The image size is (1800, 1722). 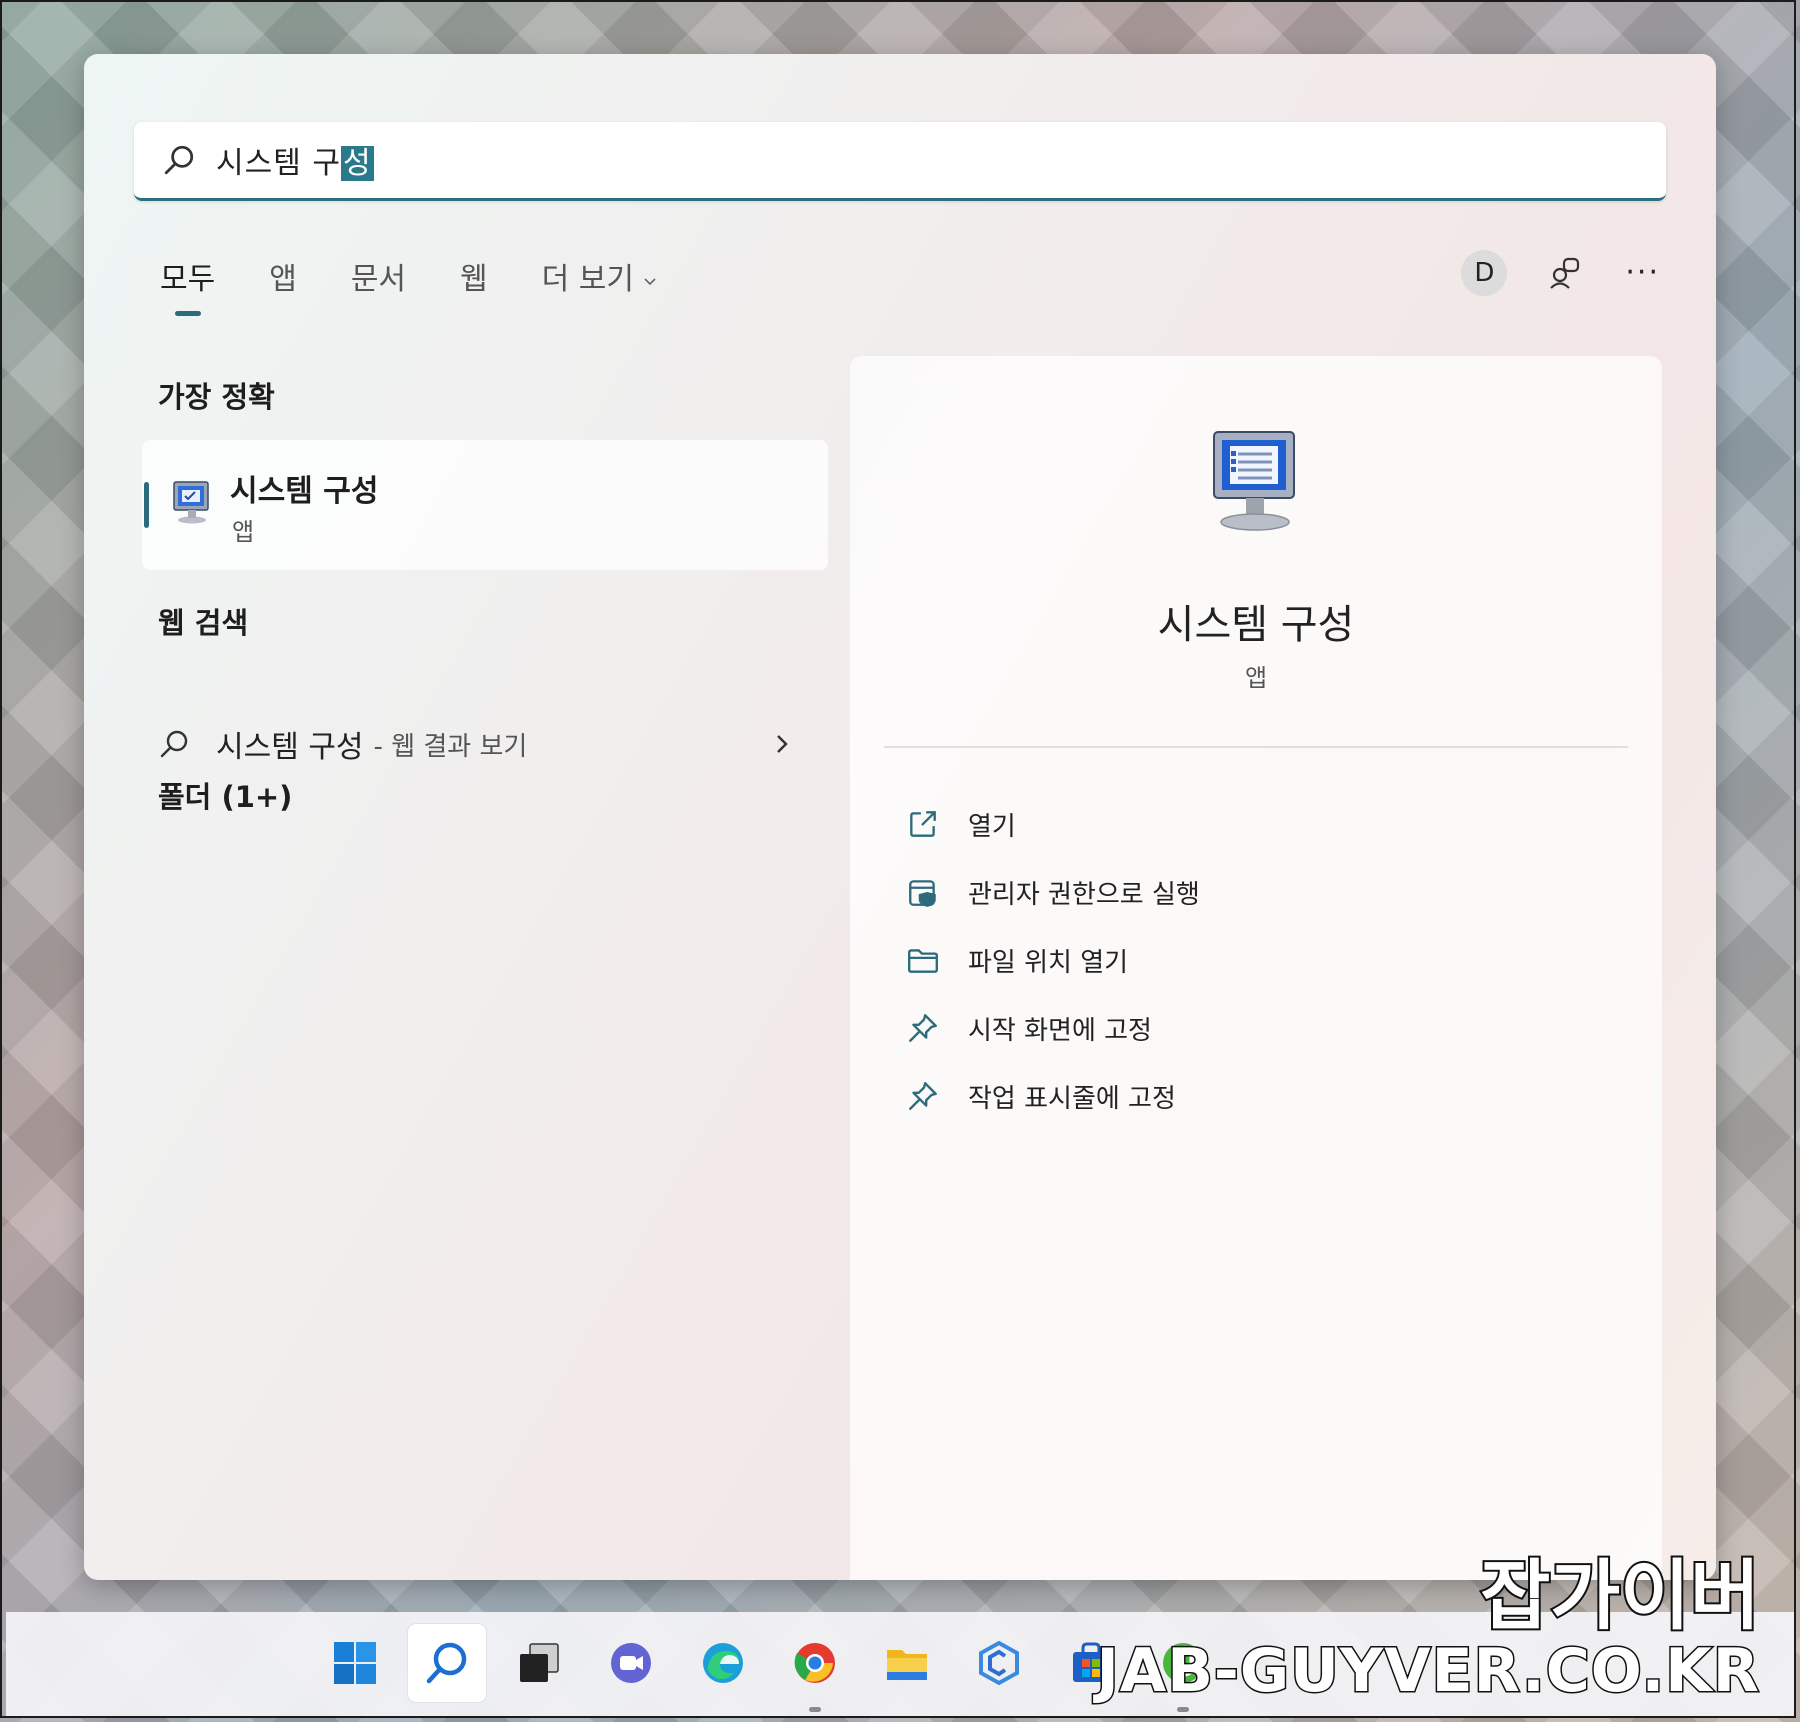 What do you see at coordinates (1566, 273) in the screenshot?
I see `search-history-icon` at bounding box center [1566, 273].